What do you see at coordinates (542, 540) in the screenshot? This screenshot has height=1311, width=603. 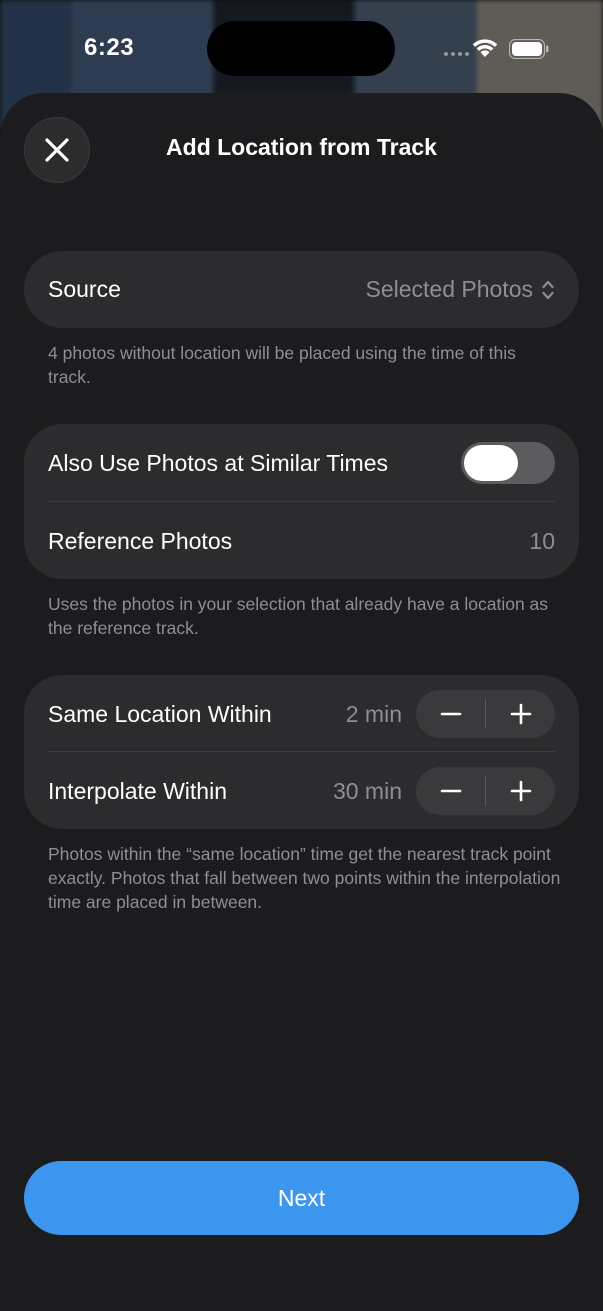 I see `reference-photos-count: 10` at bounding box center [542, 540].